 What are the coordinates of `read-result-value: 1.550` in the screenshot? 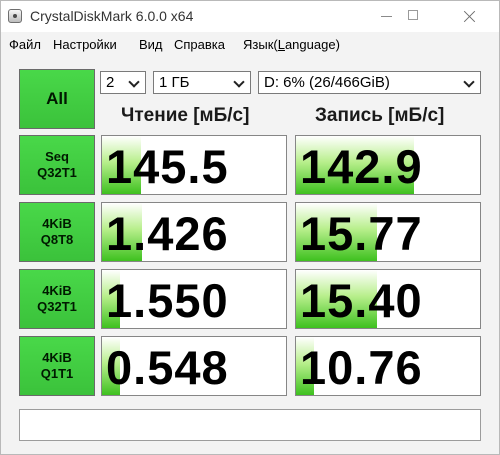 It's located at (167, 300).